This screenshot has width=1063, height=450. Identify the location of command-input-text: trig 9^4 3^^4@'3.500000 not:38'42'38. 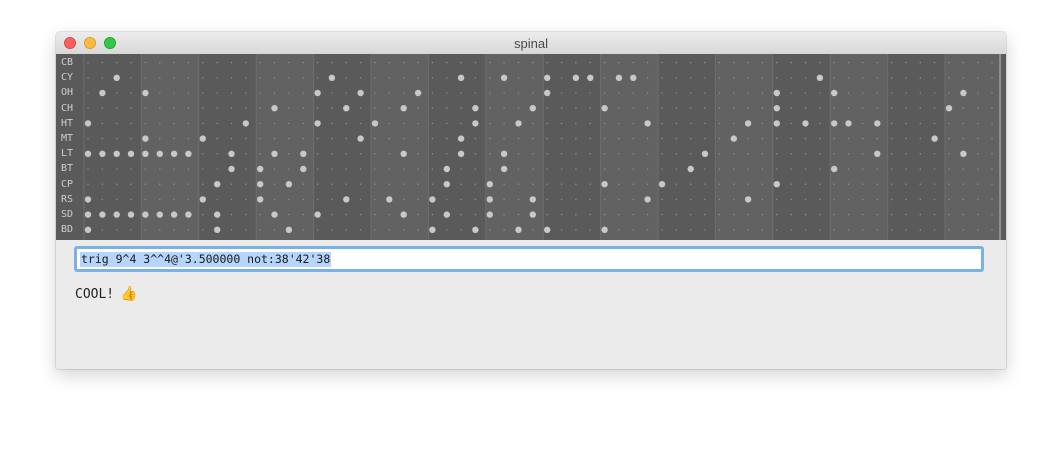
(206, 259).